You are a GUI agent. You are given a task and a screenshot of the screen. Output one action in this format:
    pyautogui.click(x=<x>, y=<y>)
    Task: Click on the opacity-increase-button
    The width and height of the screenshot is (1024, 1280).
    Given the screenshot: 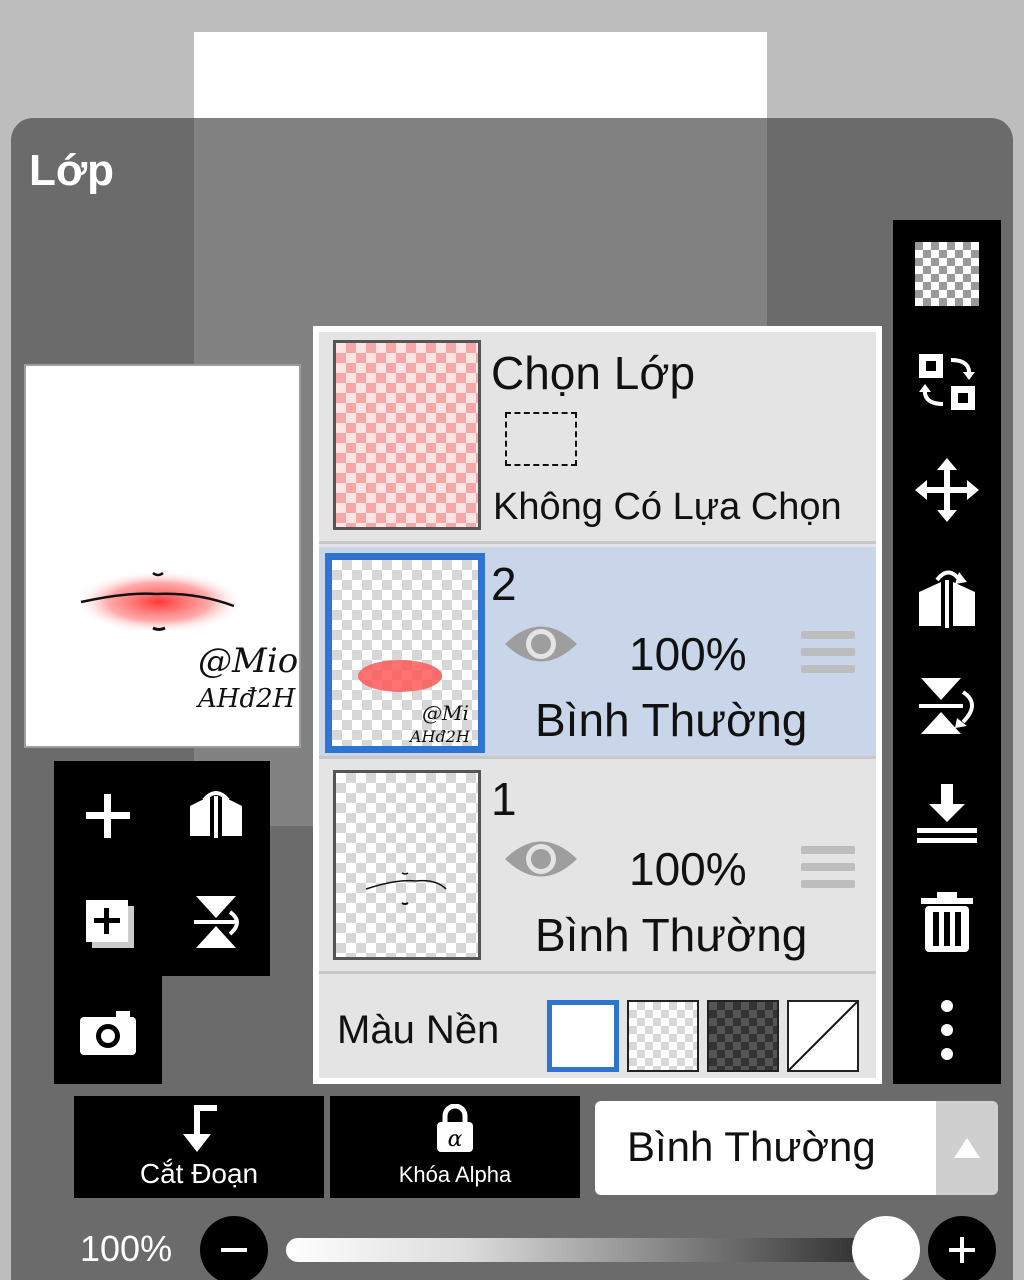 What is the action you would take?
    pyautogui.click(x=962, y=1248)
    